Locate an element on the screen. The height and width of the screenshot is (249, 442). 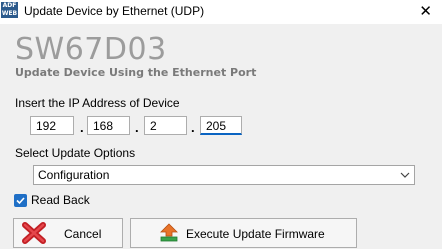
product-subtitle: Update Device Using the Ethernet Port is located at coordinates (136, 72).